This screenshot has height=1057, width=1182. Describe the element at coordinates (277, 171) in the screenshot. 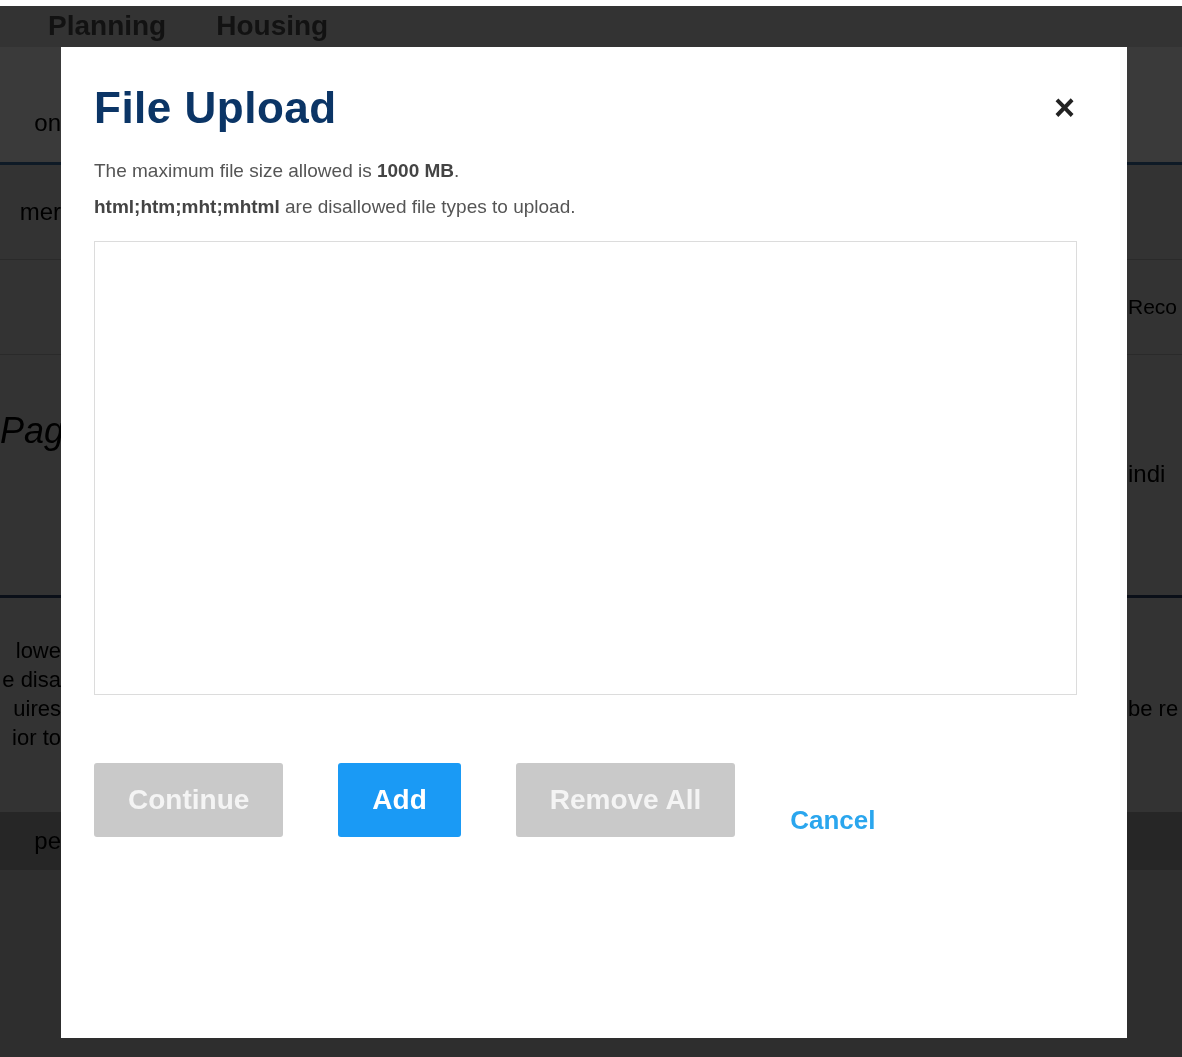

I see `info-text: The maximum file size allowed is 1000 MB.` at that location.